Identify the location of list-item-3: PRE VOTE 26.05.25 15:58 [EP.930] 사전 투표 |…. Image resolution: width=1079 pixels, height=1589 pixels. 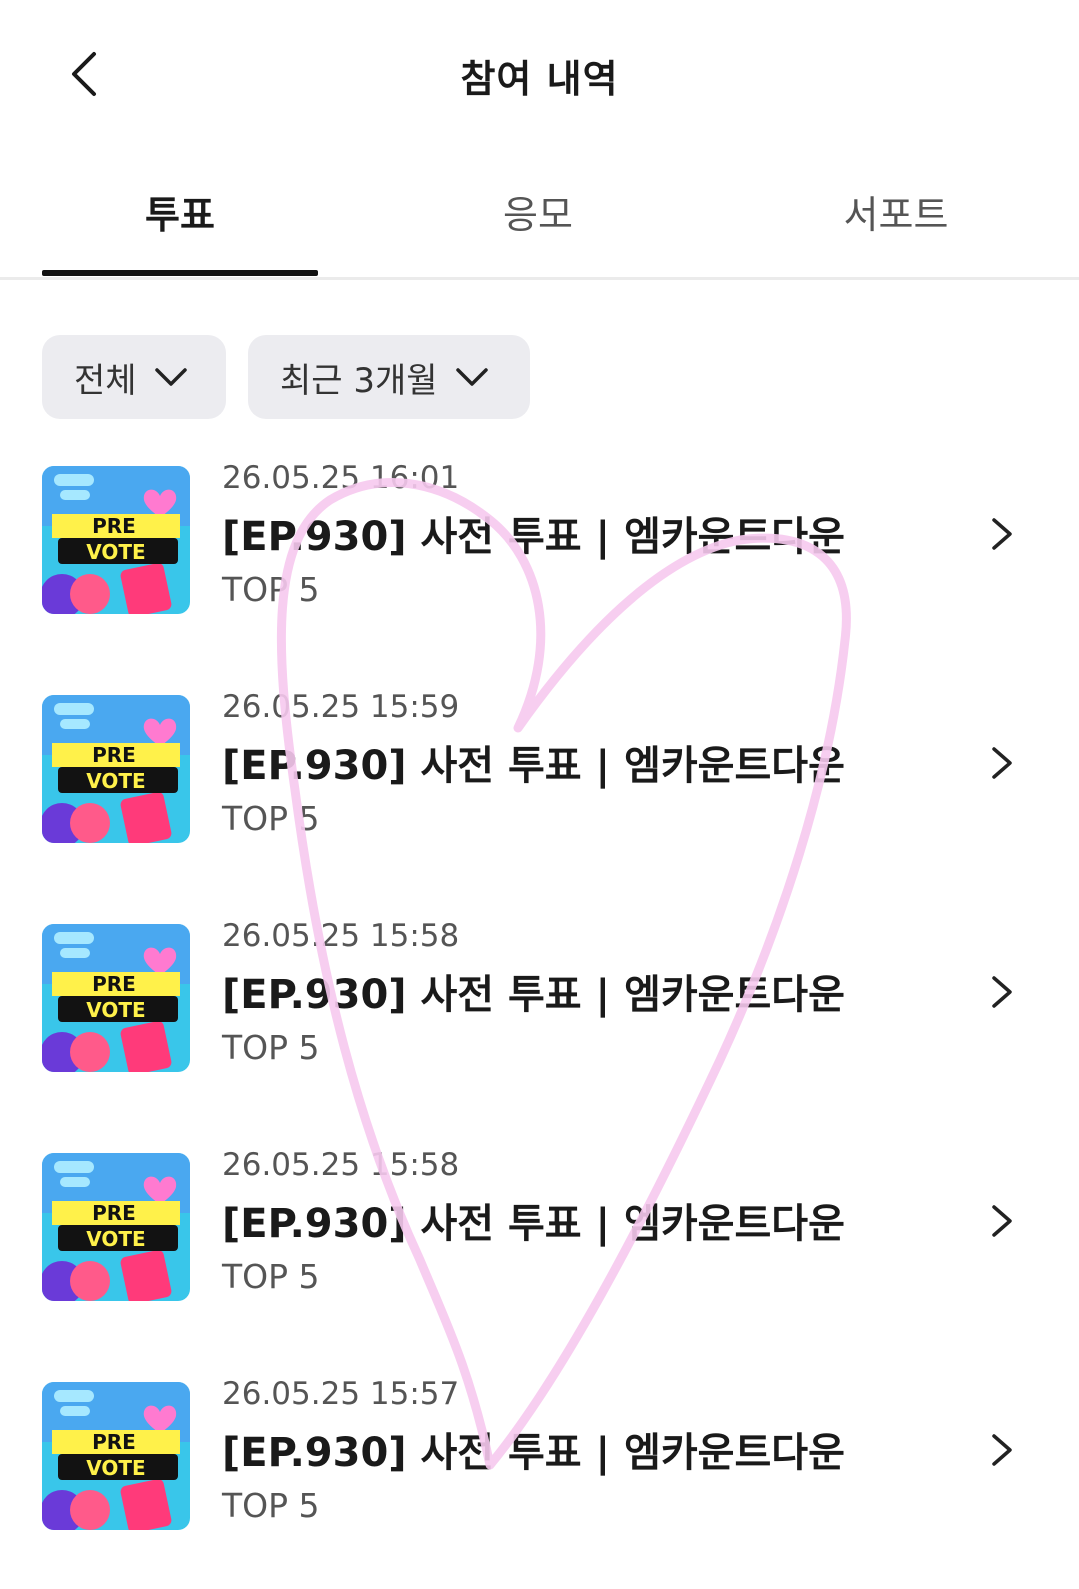
(539, 998).